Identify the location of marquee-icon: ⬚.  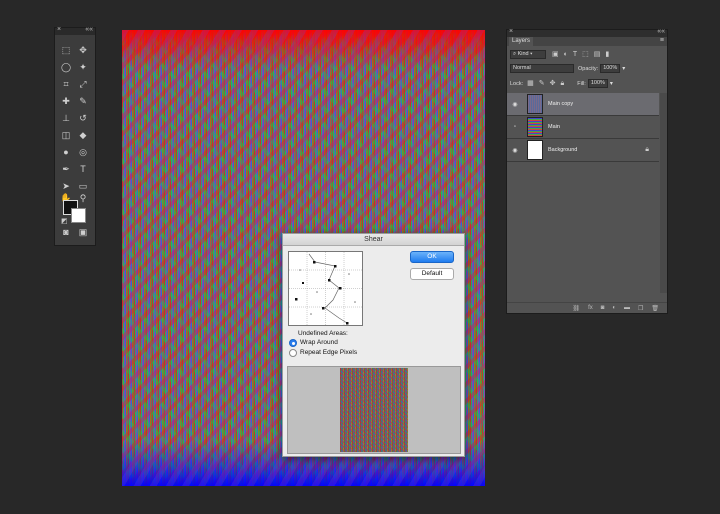
(66, 50).